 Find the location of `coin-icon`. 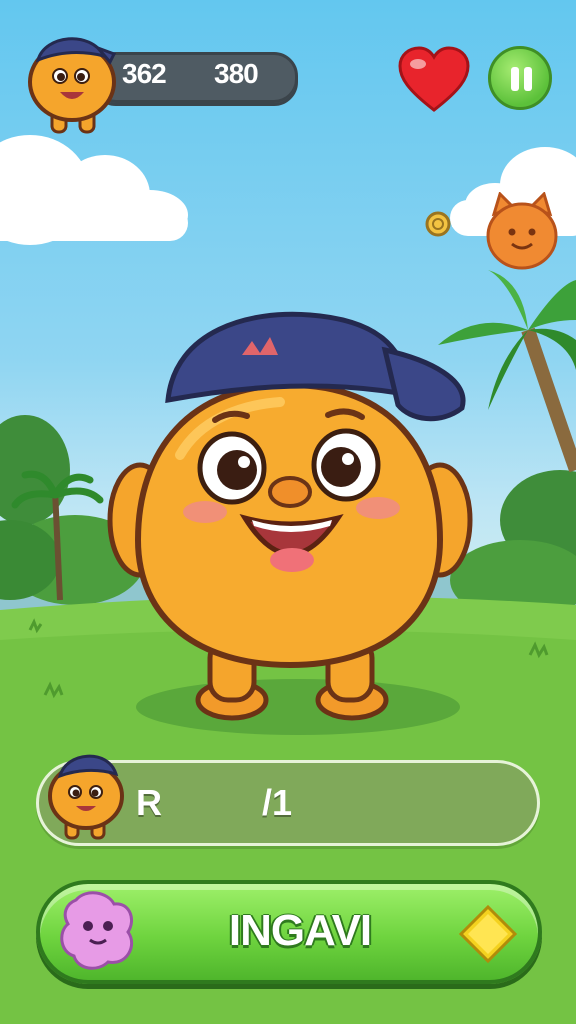

coin-icon is located at coordinates (442, 224).